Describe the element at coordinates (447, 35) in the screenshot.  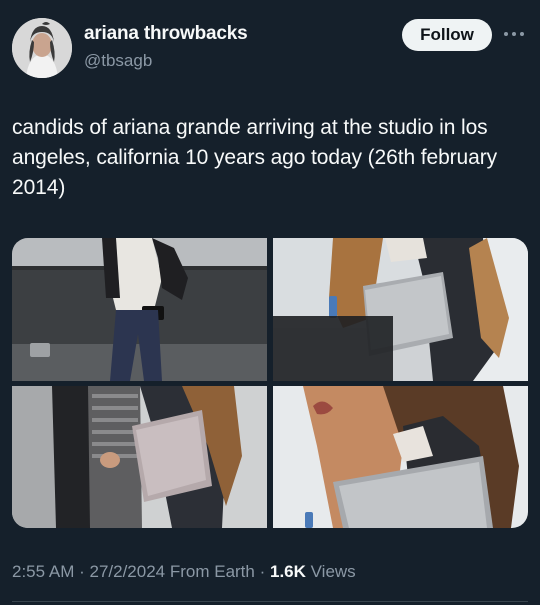
I see `follow-button: Follow` at that location.